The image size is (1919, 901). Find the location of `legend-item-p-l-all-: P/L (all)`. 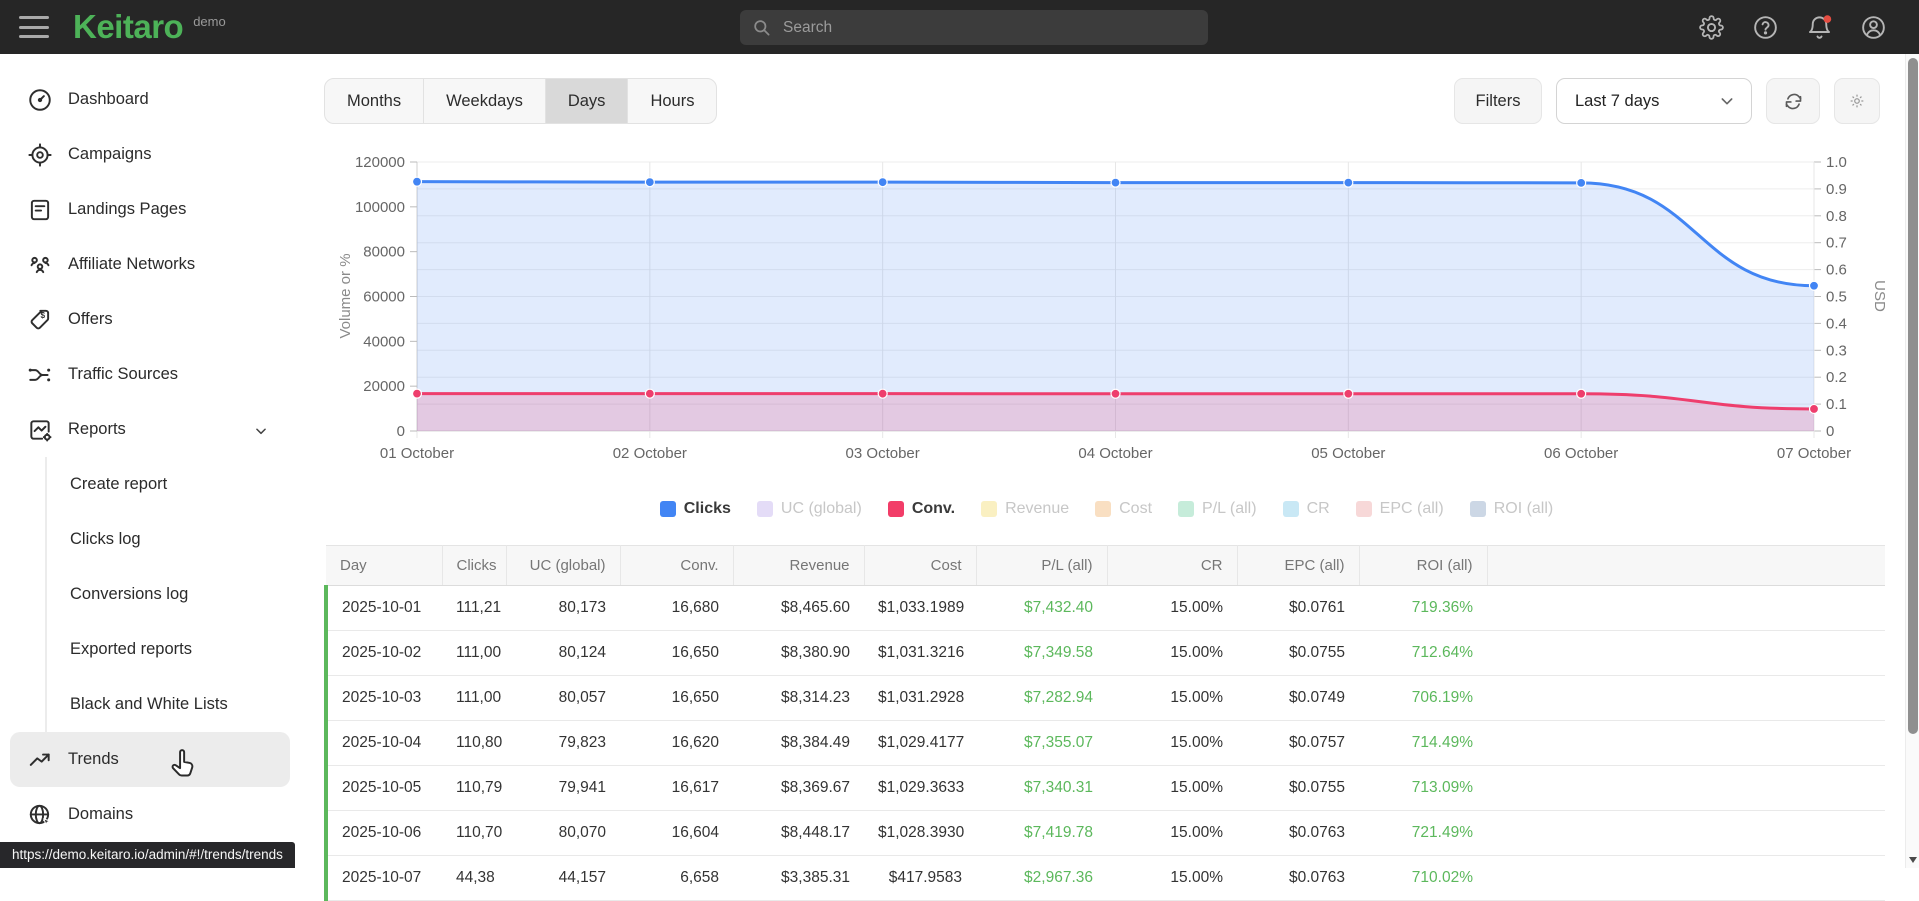

legend-item-p-l-all-: P/L (all) is located at coordinates (1217, 509).